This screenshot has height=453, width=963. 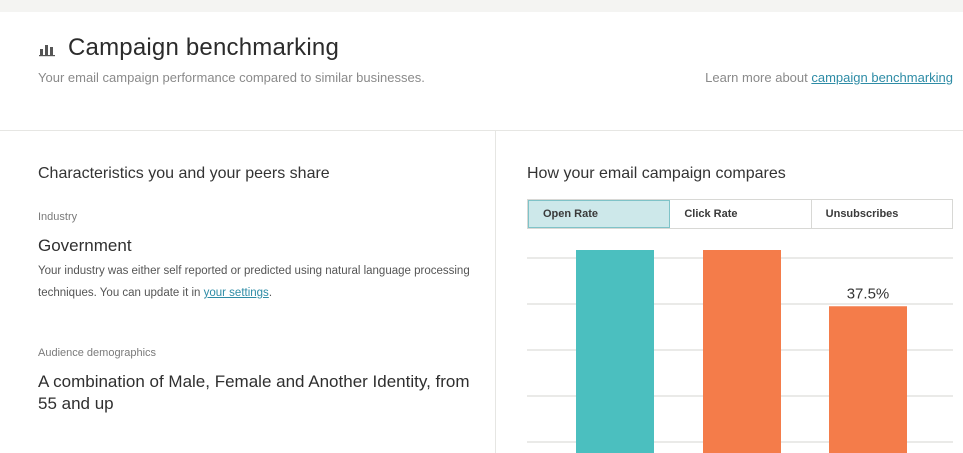 What do you see at coordinates (599, 214) in the screenshot?
I see `tab-open-rate: Open Rate` at bounding box center [599, 214].